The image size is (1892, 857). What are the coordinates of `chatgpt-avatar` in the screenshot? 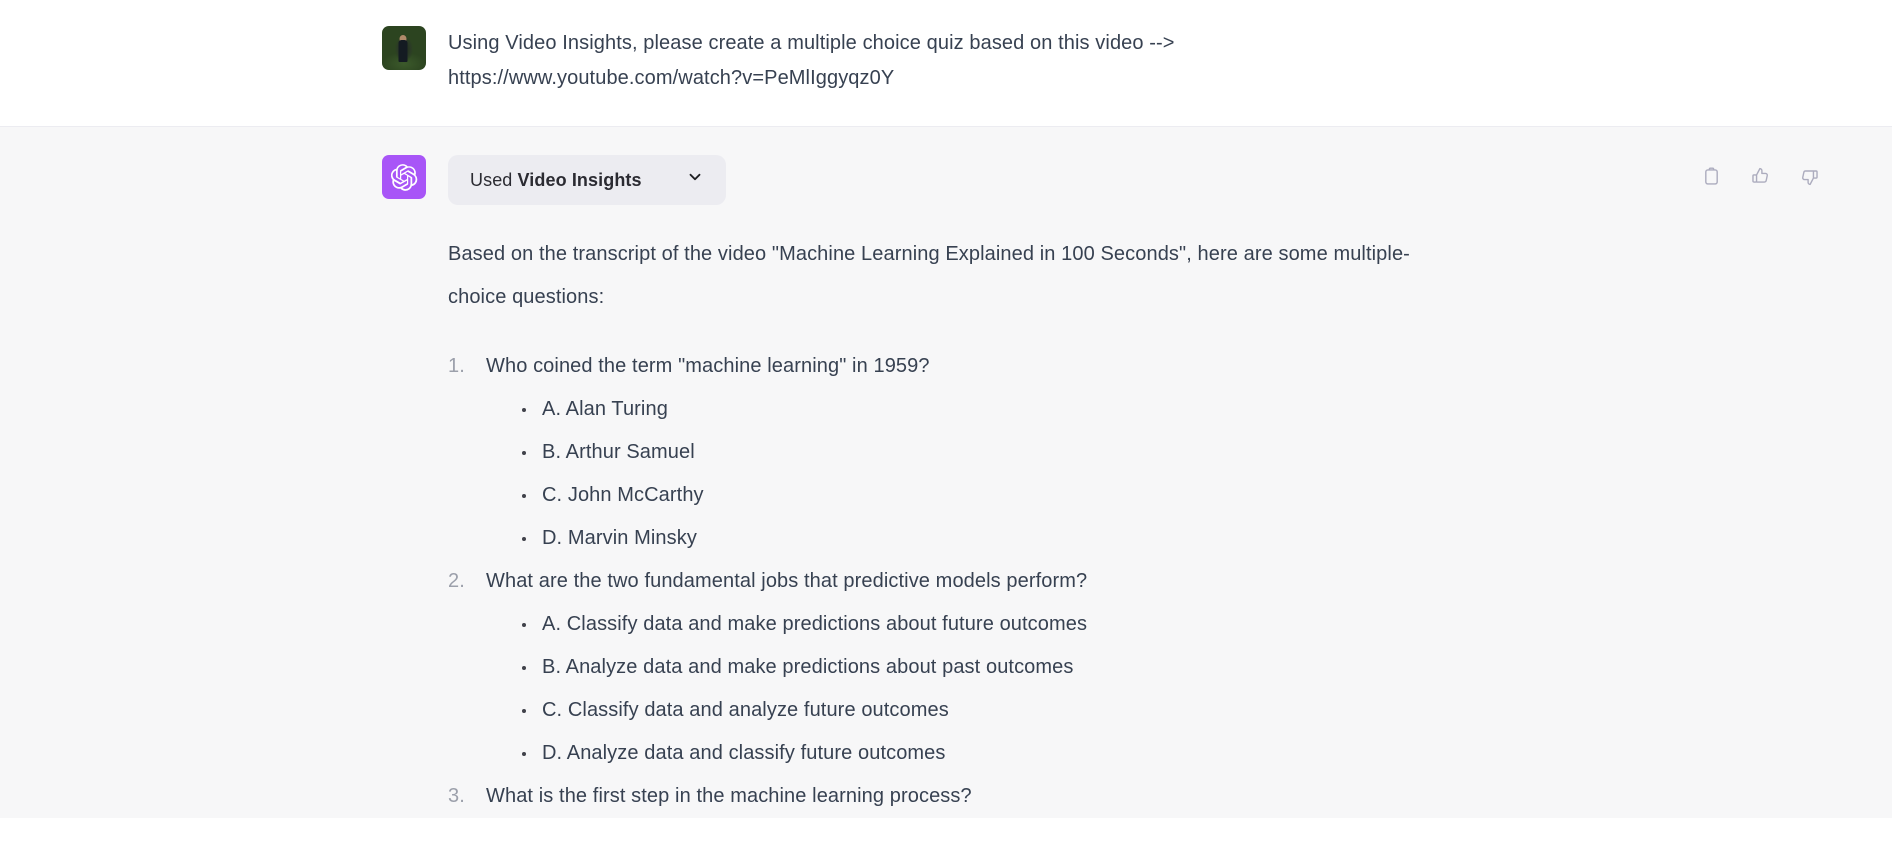 It's located at (404, 177).